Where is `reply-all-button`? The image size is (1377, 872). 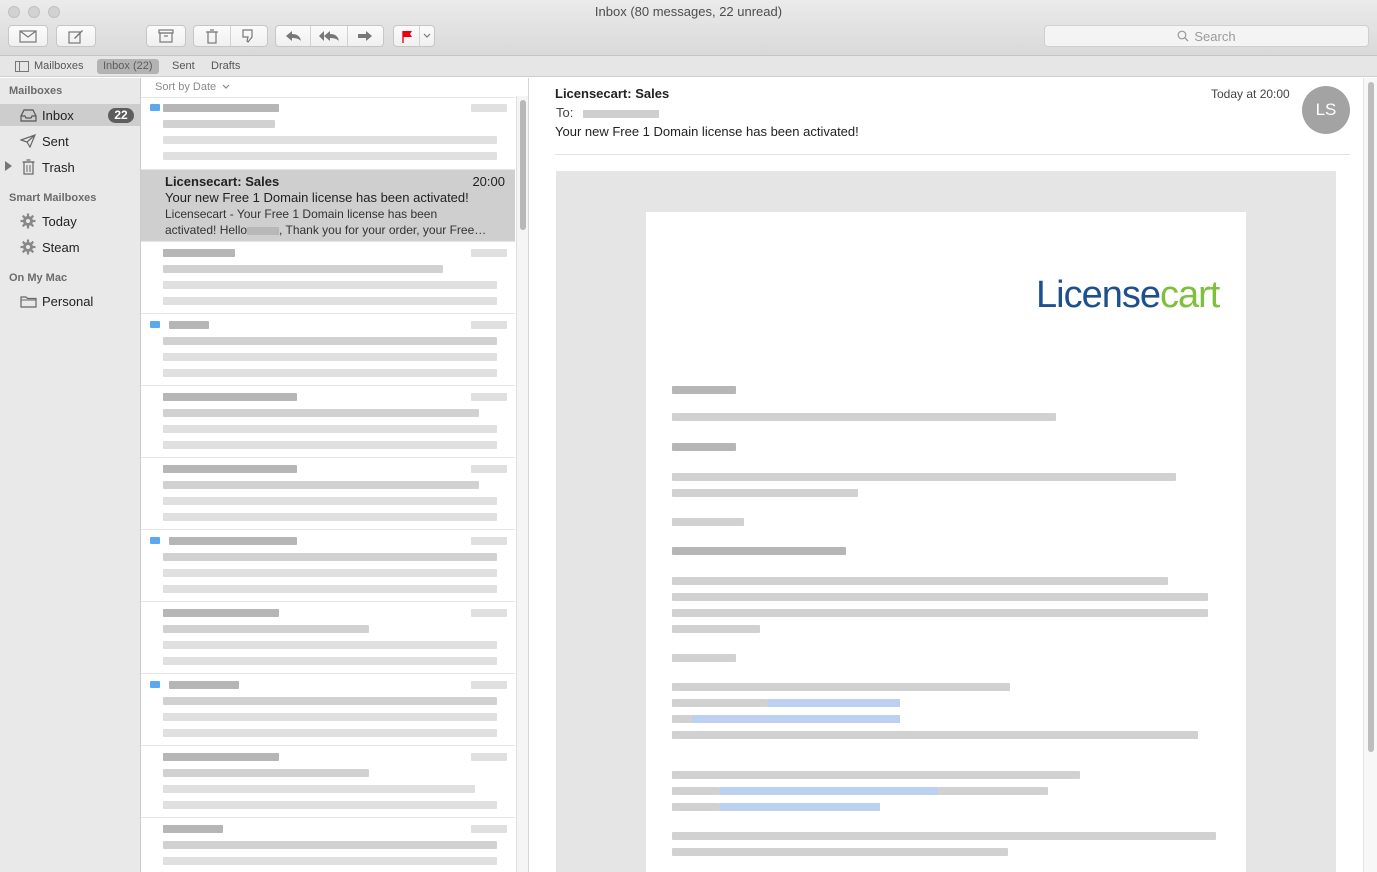 reply-all-button is located at coordinates (329, 36).